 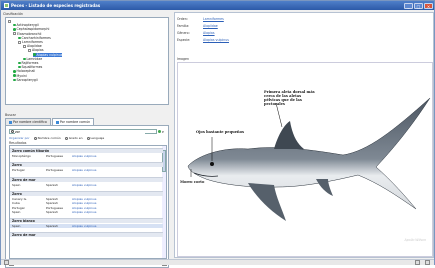 I want to click on radio-label: Lenguaje, so click(x=97, y=138).